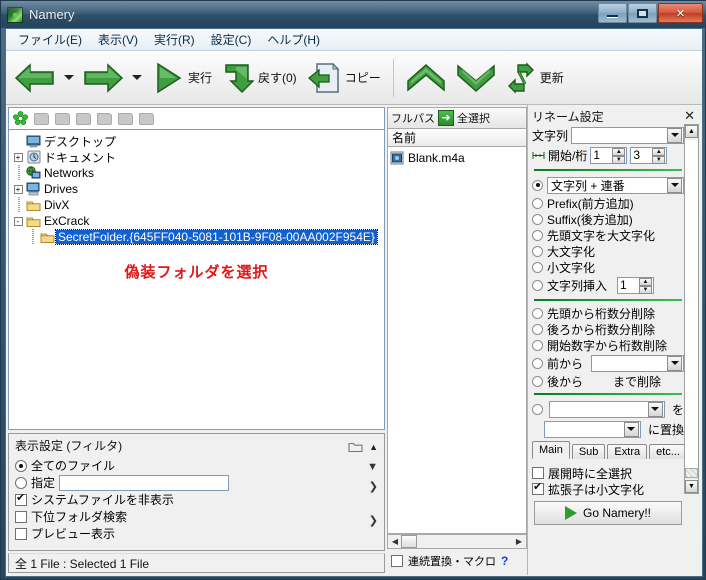  What do you see at coordinates (457, 340) in the screenshot?
I see `file-list-body: Blank.m4a` at bounding box center [457, 340].